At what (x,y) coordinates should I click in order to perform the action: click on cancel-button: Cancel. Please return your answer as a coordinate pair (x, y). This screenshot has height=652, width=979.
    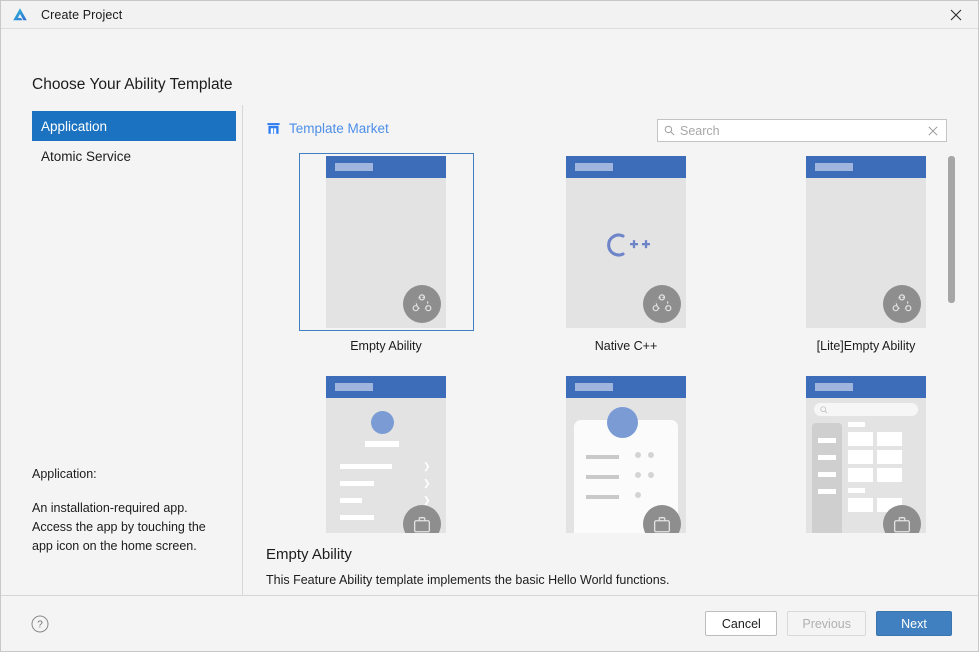
    Looking at the image, I should click on (741, 623).